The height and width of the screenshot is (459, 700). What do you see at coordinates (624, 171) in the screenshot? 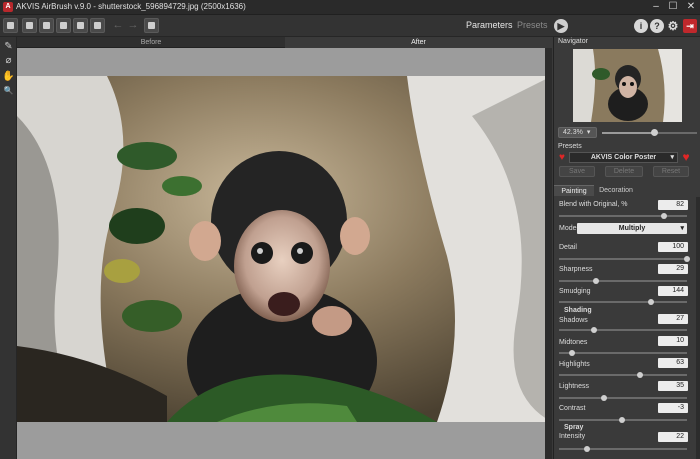
I see `delete-preset-button: Delete` at bounding box center [624, 171].